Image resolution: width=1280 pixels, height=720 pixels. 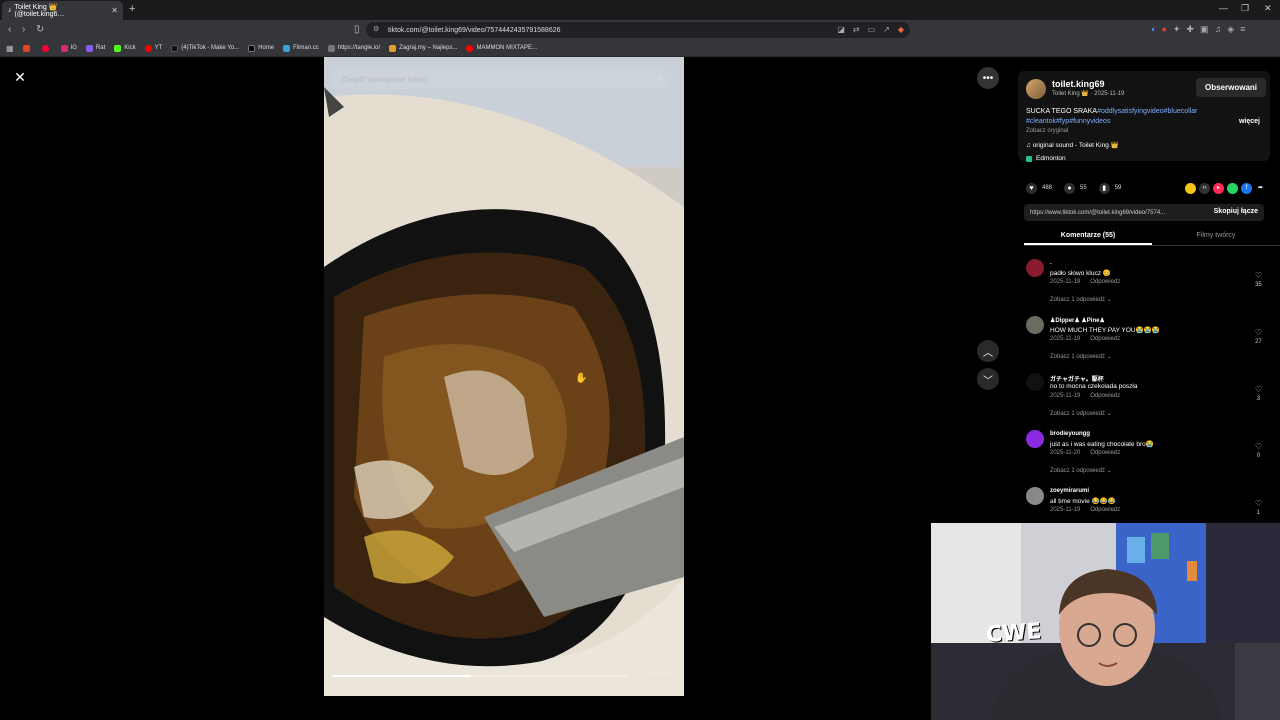 What do you see at coordinates (1258, 279) in the screenshot?
I see `comment-like-button: ♡ 35` at bounding box center [1258, 279].